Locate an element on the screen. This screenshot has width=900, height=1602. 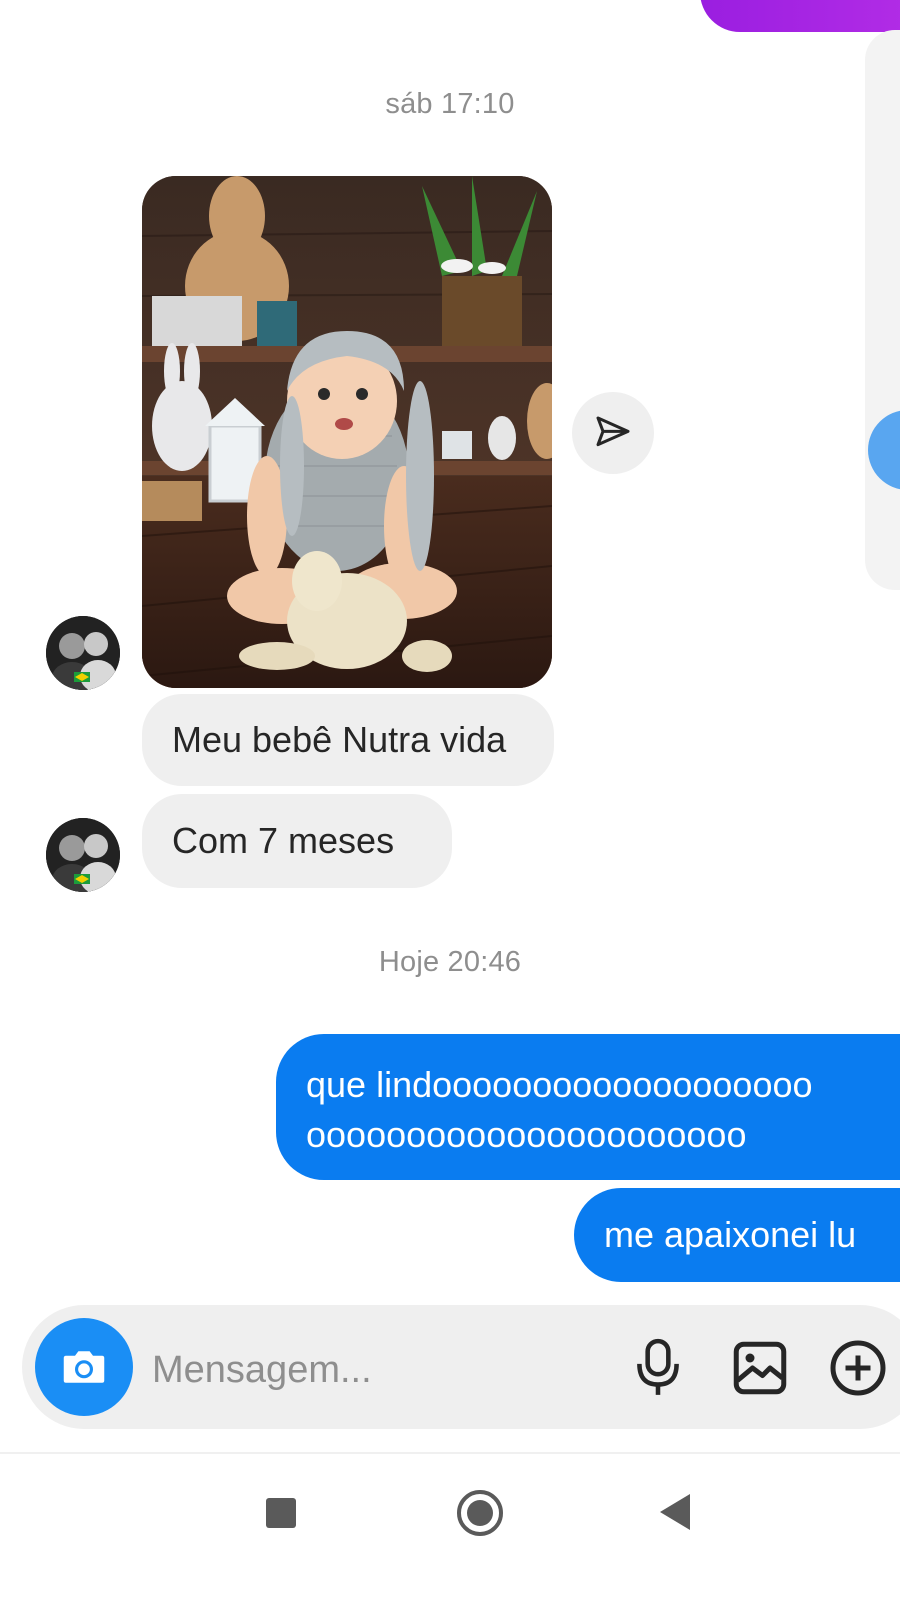
camera-button is located at coordinates (84, 1367).